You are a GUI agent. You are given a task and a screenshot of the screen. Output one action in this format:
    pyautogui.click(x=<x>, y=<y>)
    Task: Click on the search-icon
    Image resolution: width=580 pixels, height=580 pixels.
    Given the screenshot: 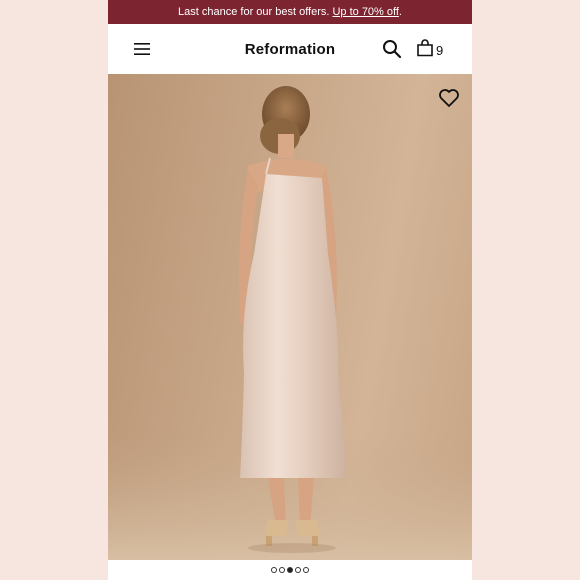 What is the action you would take?
    pyautogui.click(x=392, y=49)
    